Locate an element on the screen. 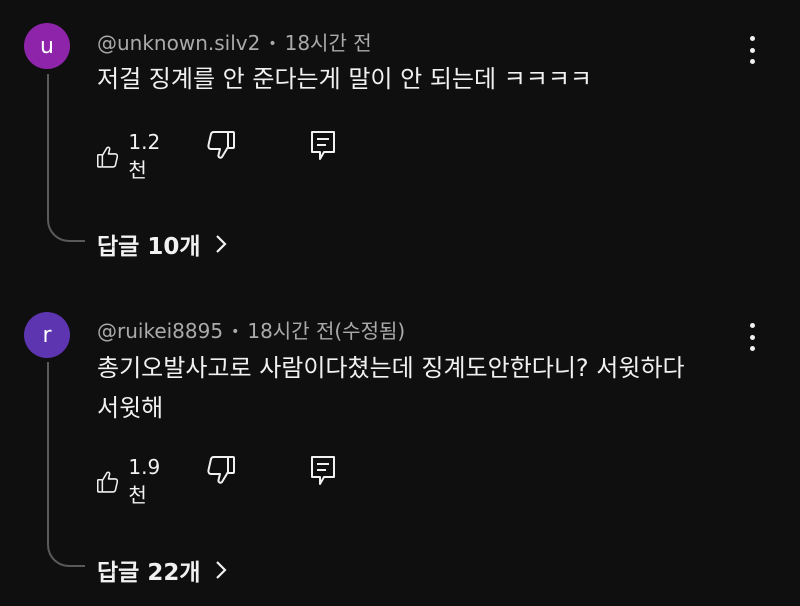 The height and width of the screenshot is (606, 800). comment-author: @ruikei8895 is located at coordinates (160, 331).